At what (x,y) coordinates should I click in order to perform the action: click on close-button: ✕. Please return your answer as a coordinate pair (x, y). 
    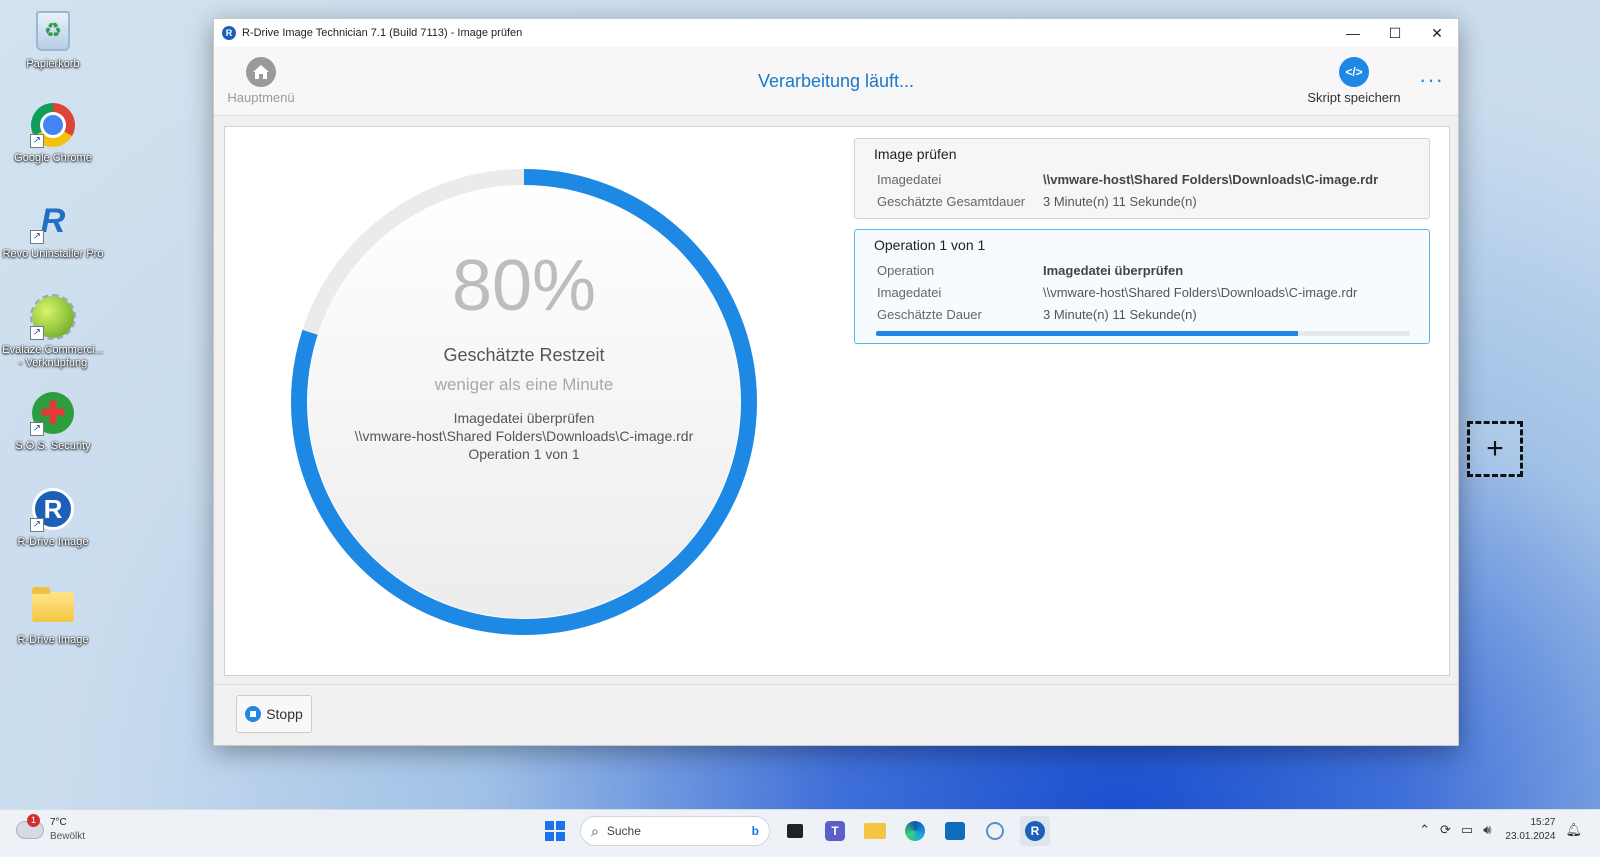
    Looking at the image, I should click on (1437, 33).